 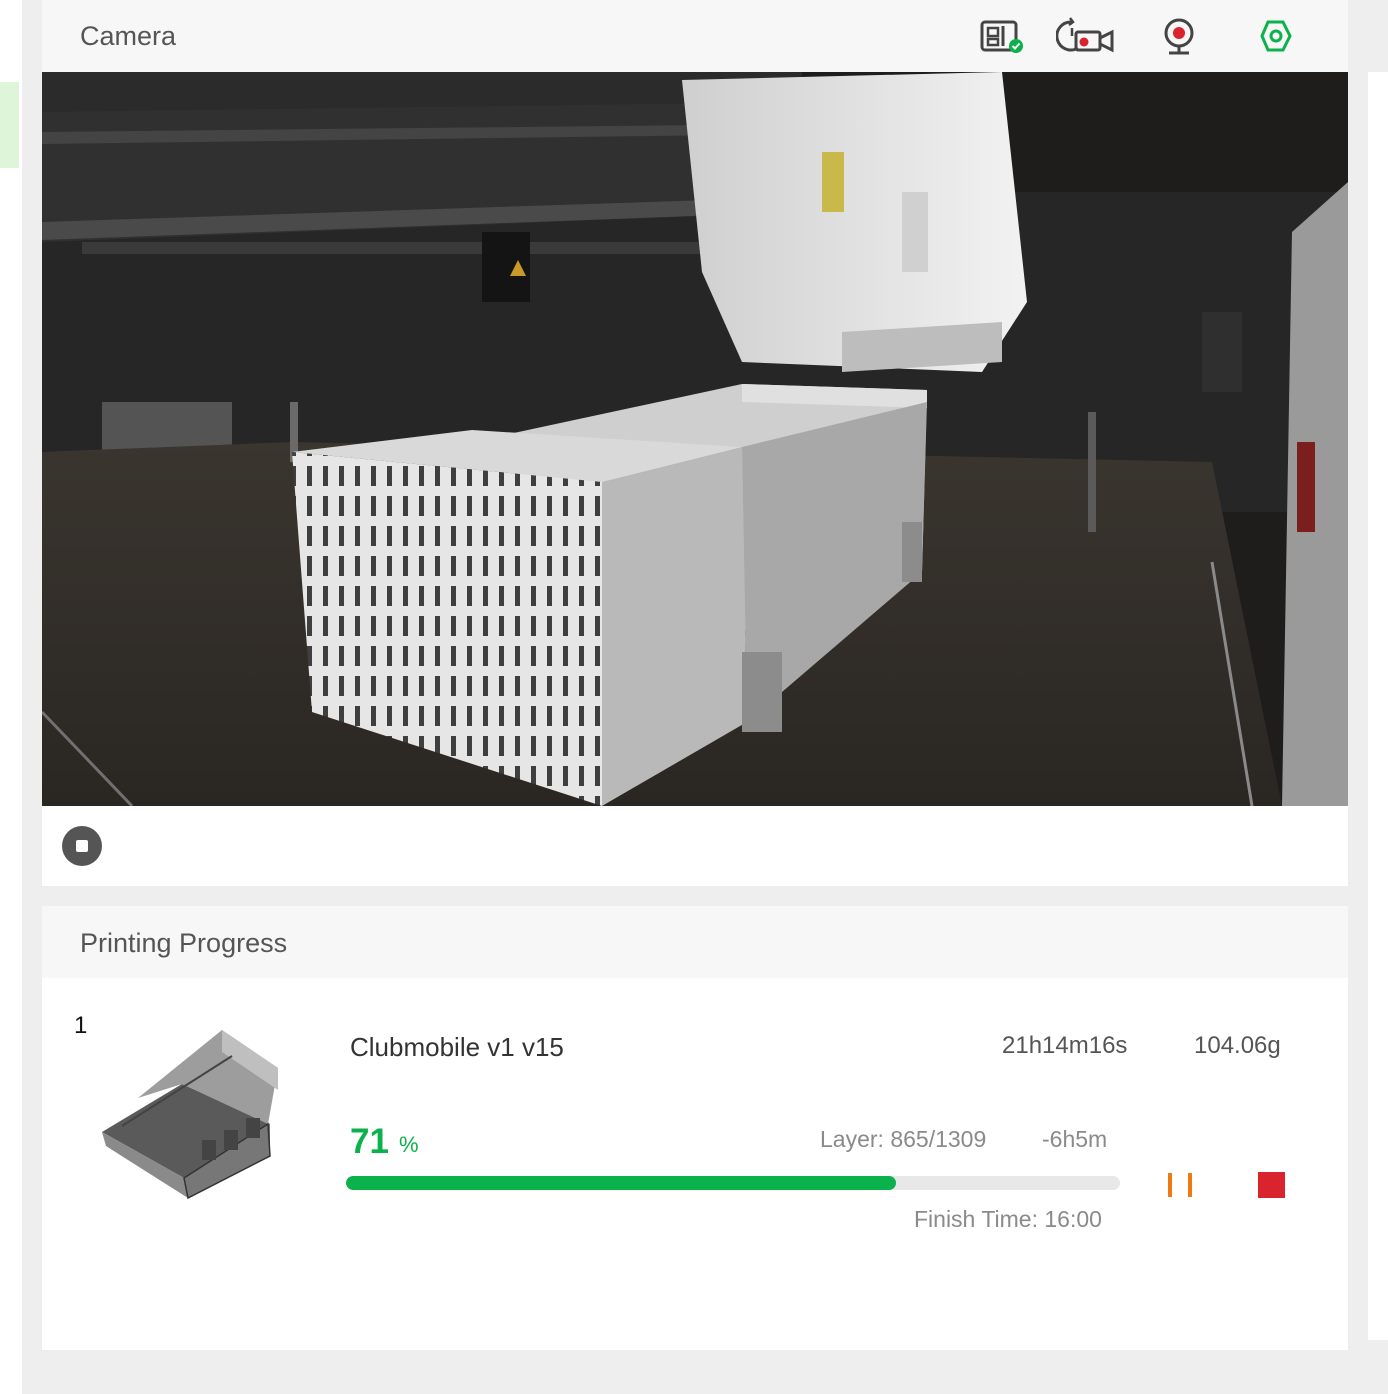 I want to click on stop-icon, so click(x=82, y=846).